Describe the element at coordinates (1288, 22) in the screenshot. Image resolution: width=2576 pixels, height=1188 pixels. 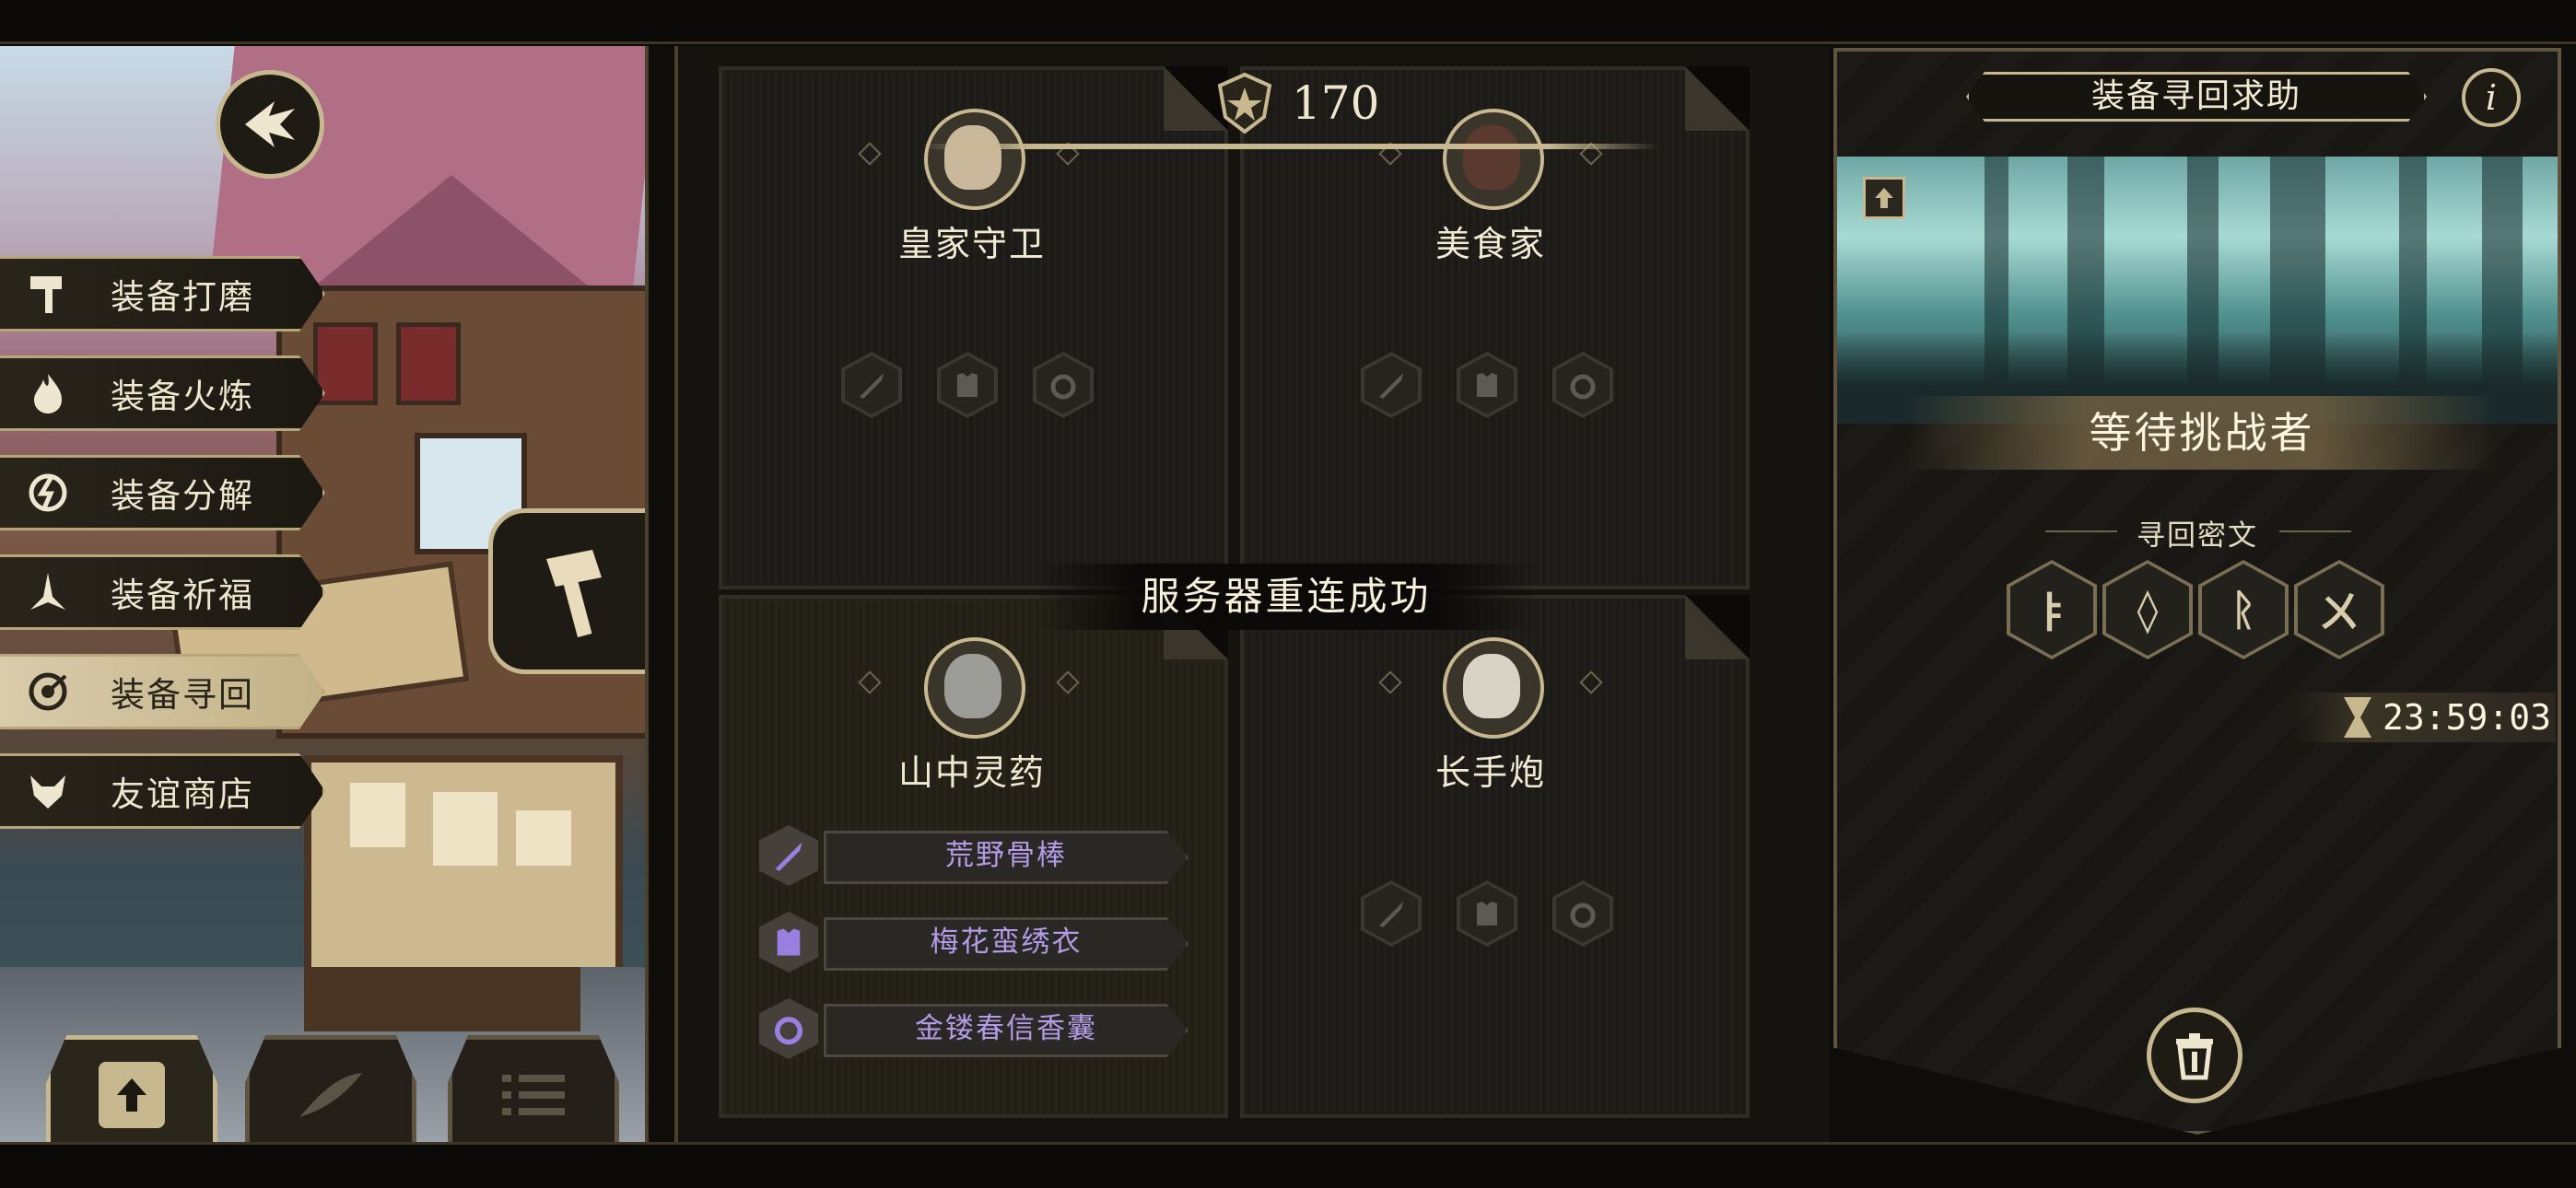
I see `top-frame` at that location.